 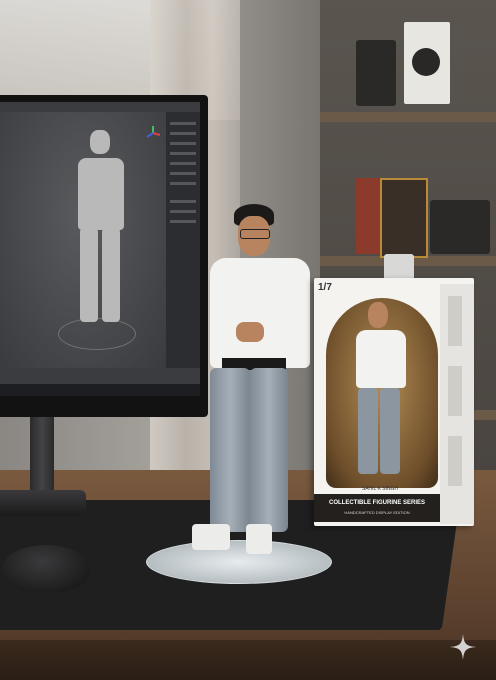 I want to click on box-figure-head, so click(x=378, y=315).